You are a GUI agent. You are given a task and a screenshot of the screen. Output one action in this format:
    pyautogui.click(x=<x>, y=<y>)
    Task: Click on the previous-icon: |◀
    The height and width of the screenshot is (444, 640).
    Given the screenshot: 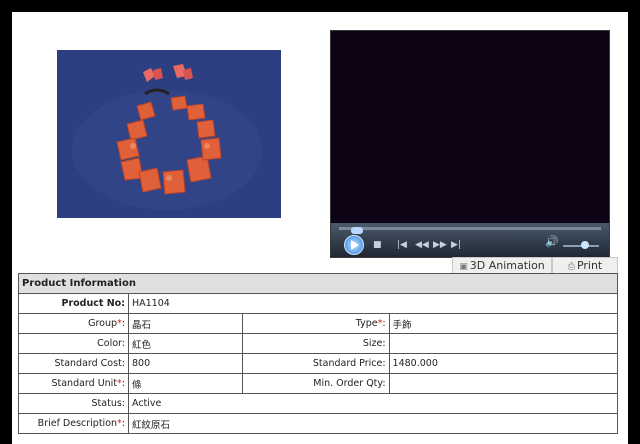 What is the action you would take?
    pyautogui.click(x=402, y=245)
    